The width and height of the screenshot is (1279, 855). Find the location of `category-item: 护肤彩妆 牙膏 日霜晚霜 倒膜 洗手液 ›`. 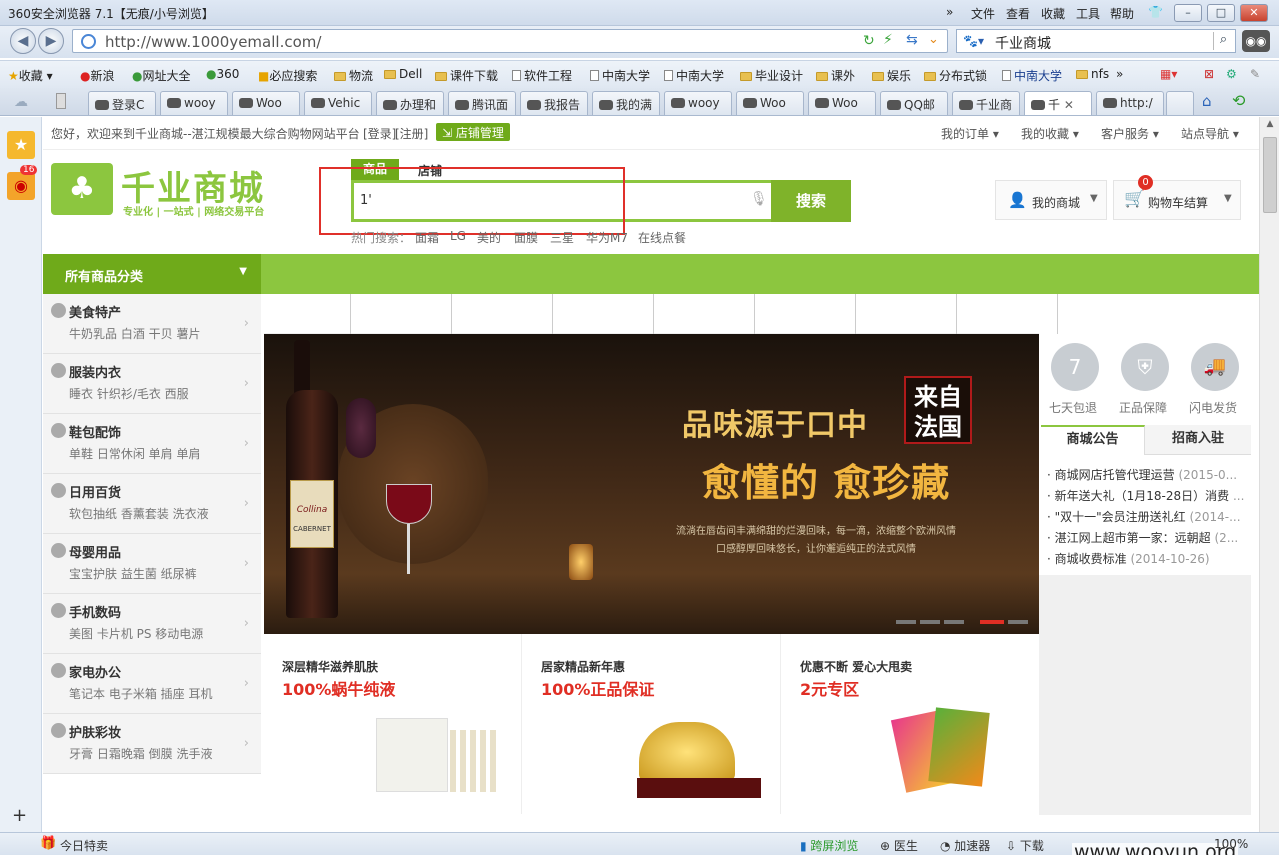

category-item: 护肤彩妆 牙膏 日霜晚霜 倒膜 洗手液 › is located at coordinates (152, 744).